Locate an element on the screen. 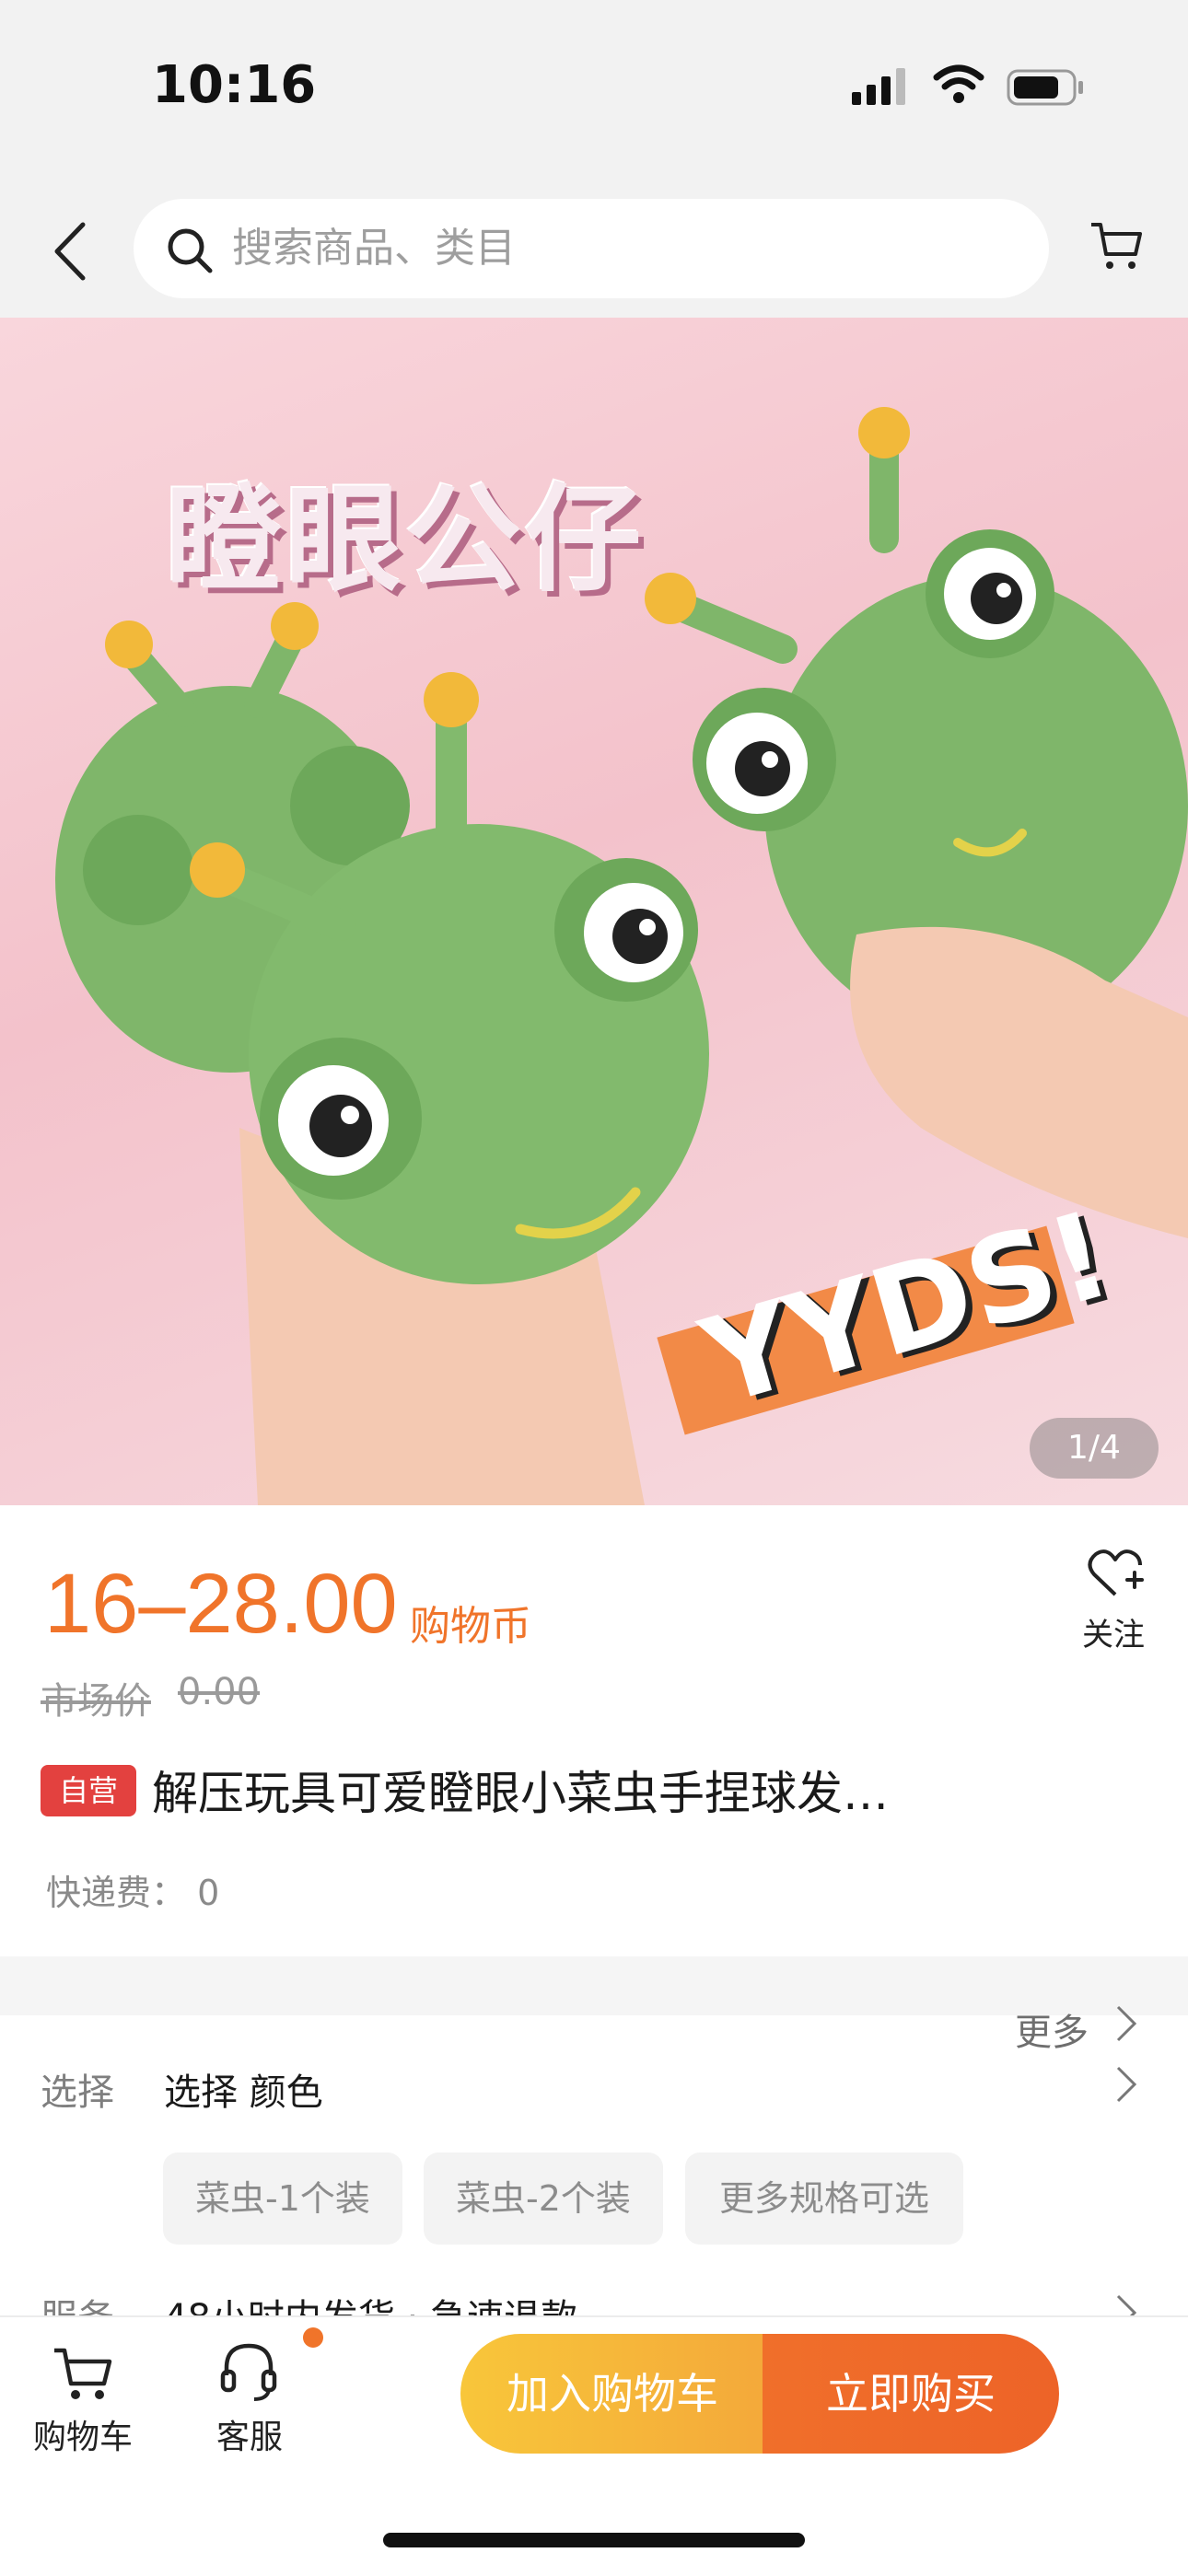  notification-dot is located at coordinates (313, 2337).